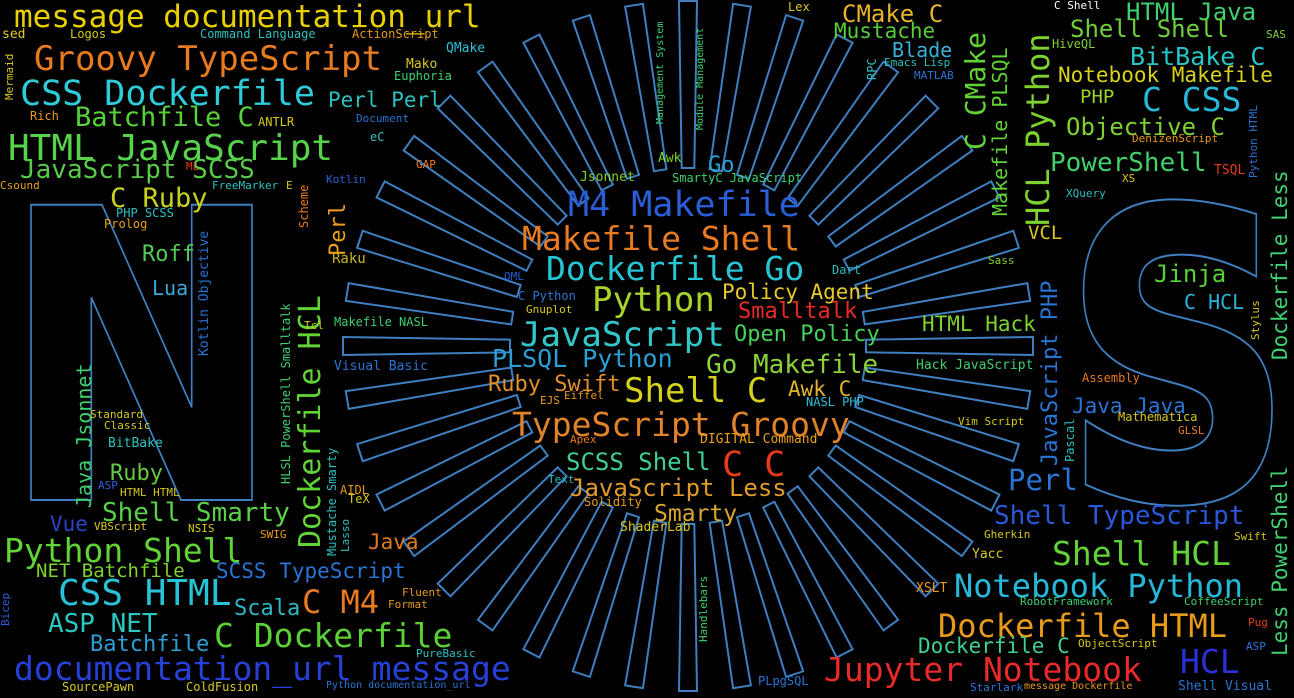 This screenshot has width=1294, height=698. Describe the element at coordinates (991, 421) in the screenshot. I see `word: Vim Script` at that location.